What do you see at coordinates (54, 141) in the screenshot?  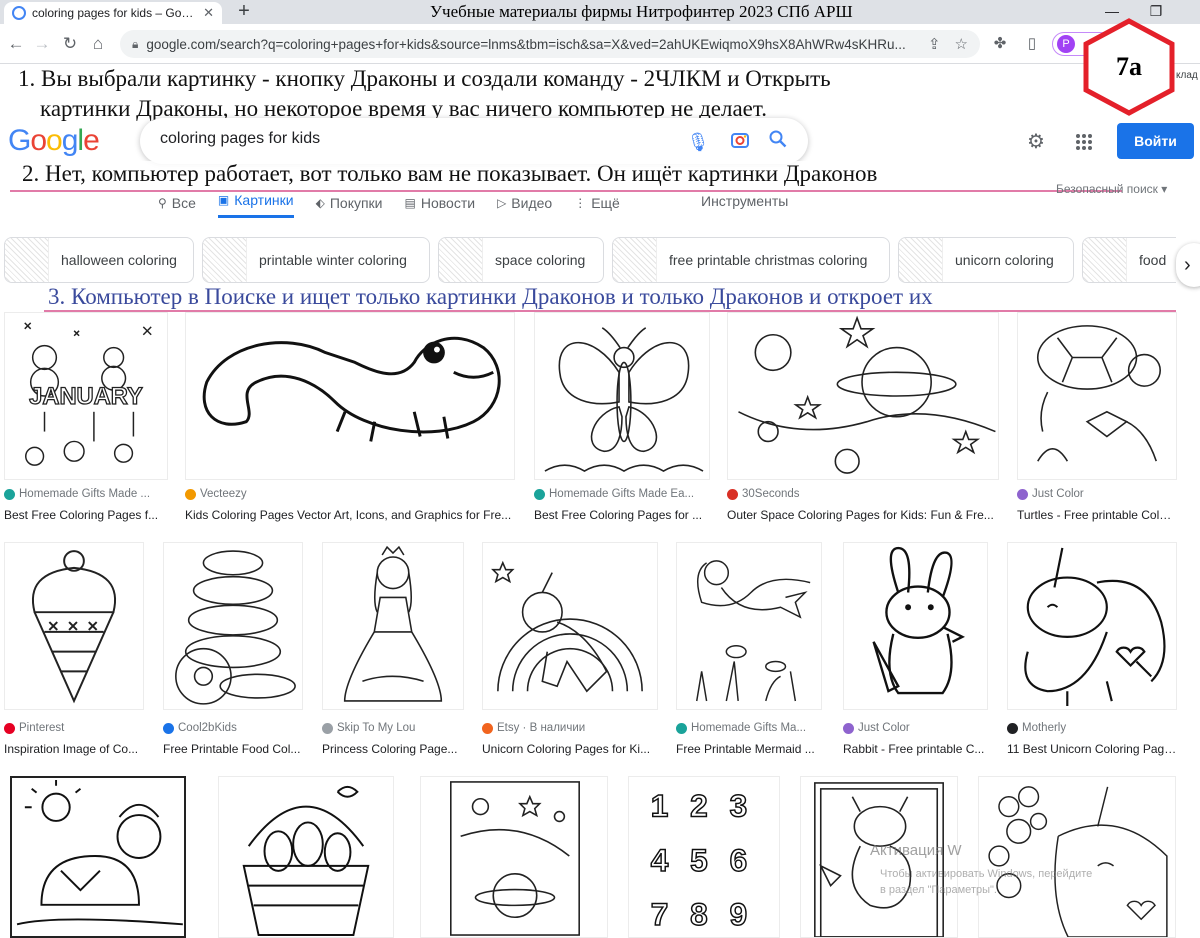 I see `google-logo: Google` at bounding box center [54, 141].